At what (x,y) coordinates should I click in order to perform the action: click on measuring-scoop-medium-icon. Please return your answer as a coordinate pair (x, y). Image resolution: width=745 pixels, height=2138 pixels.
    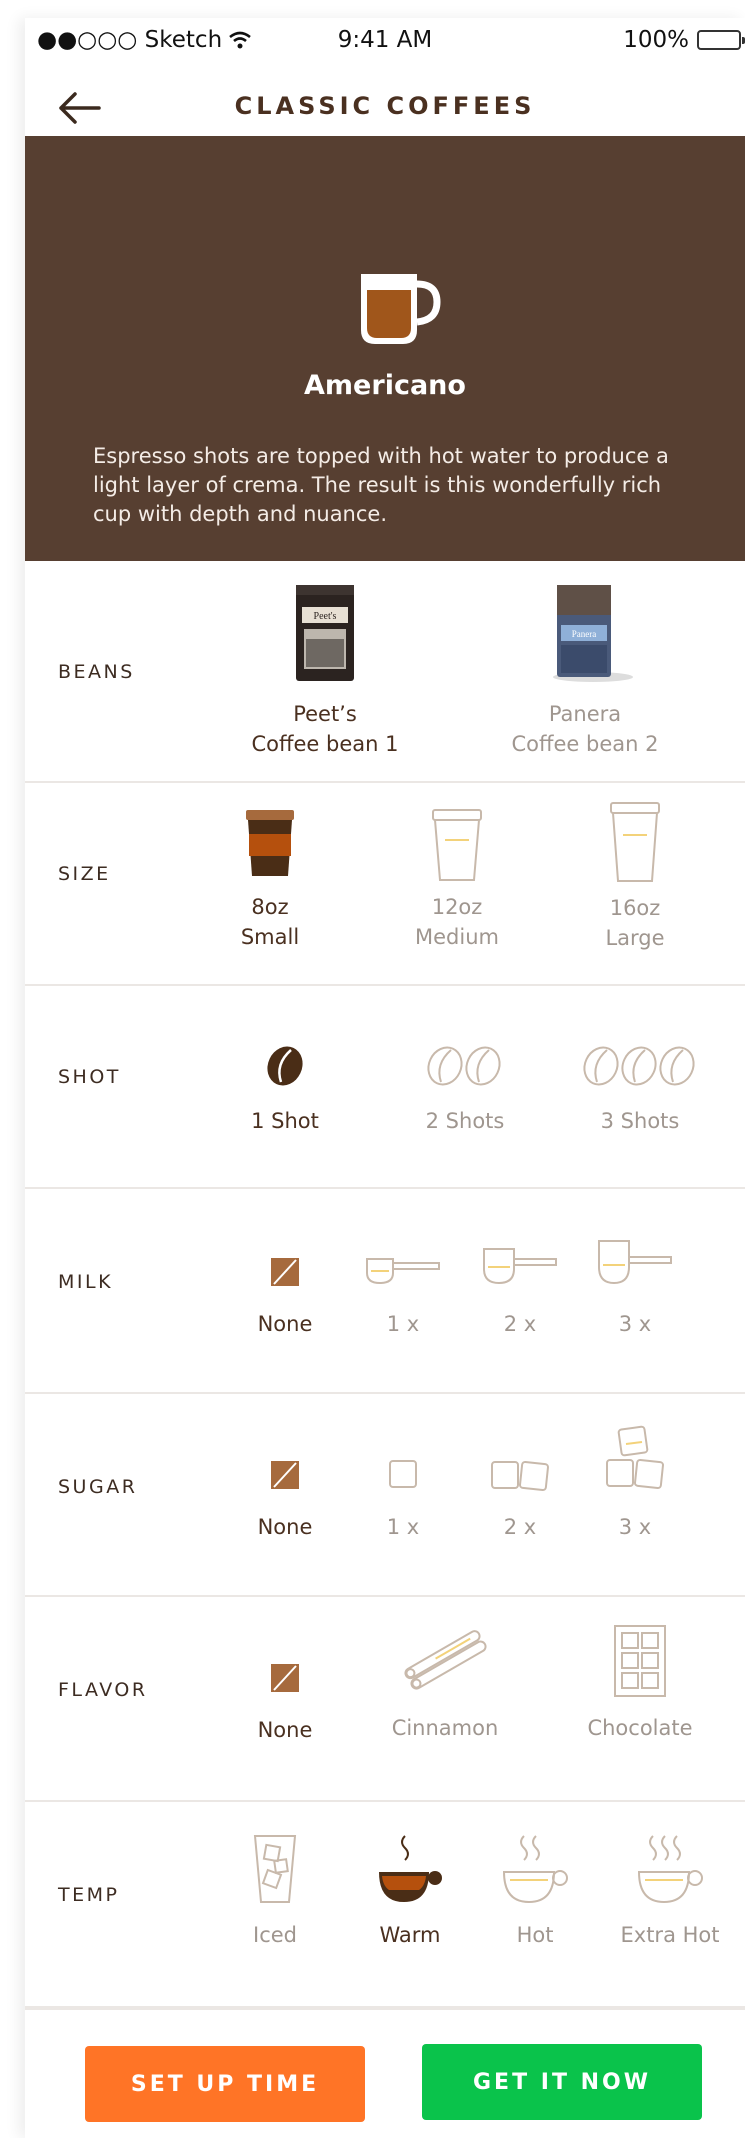
    Looking at the image, I should click on (520, 1266).